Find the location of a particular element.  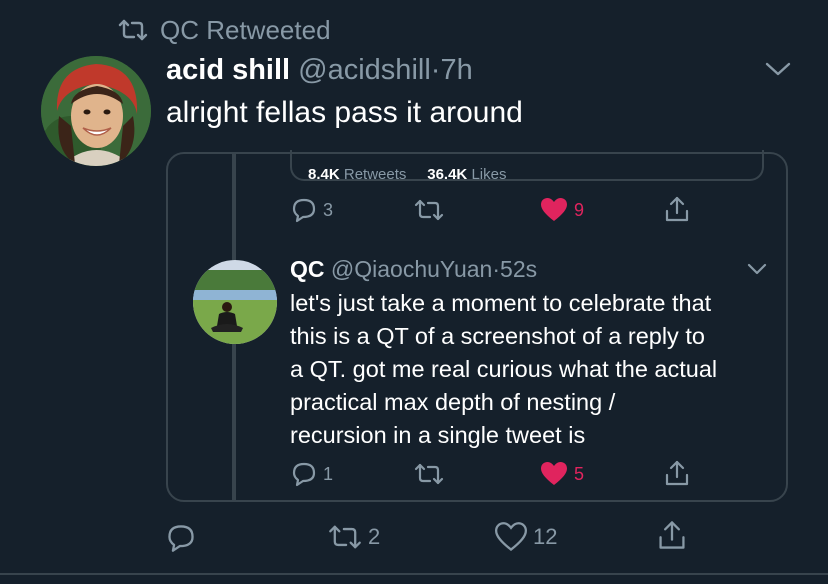

like-count: 12 is located at coordinates (545, 536).